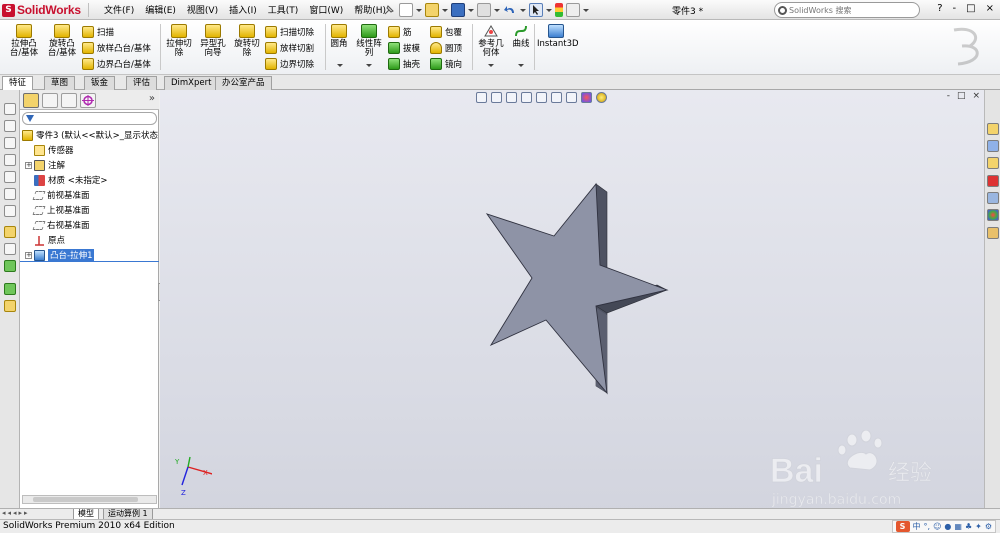  What do you see at coordinates (446, 48) in the screenshot?
I see `dome-button: 圆顶` at bounding box center [446, 48].